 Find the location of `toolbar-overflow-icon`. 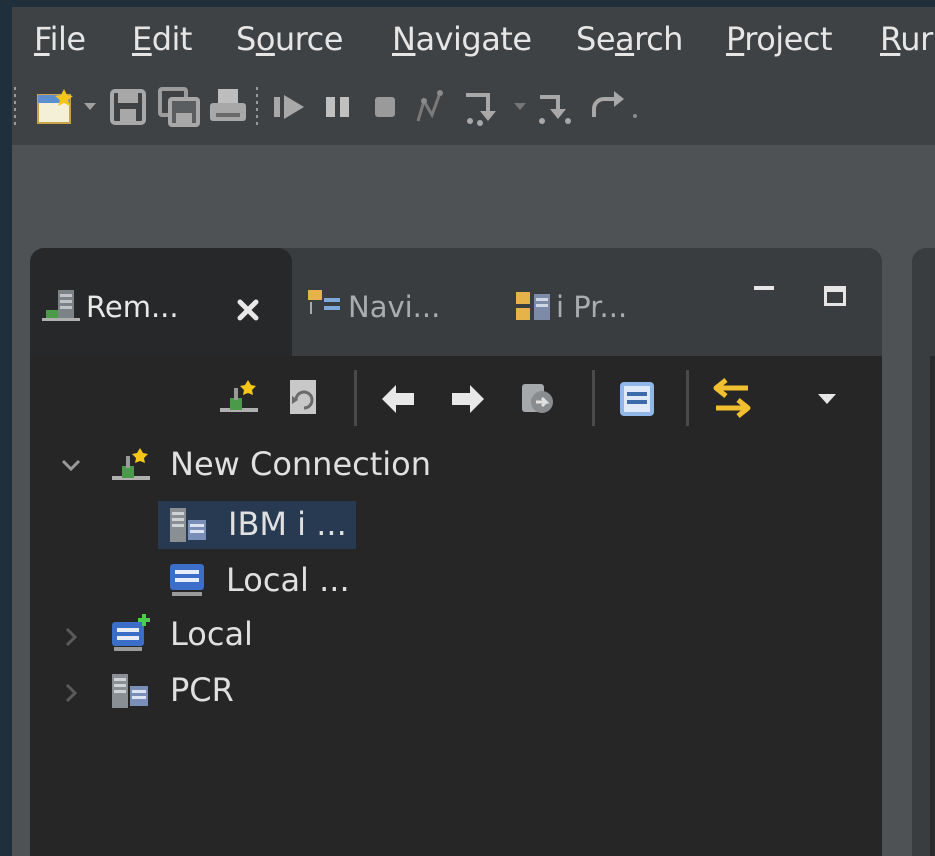

toolbar-overflow-icon is located at coordinates (635, 116).